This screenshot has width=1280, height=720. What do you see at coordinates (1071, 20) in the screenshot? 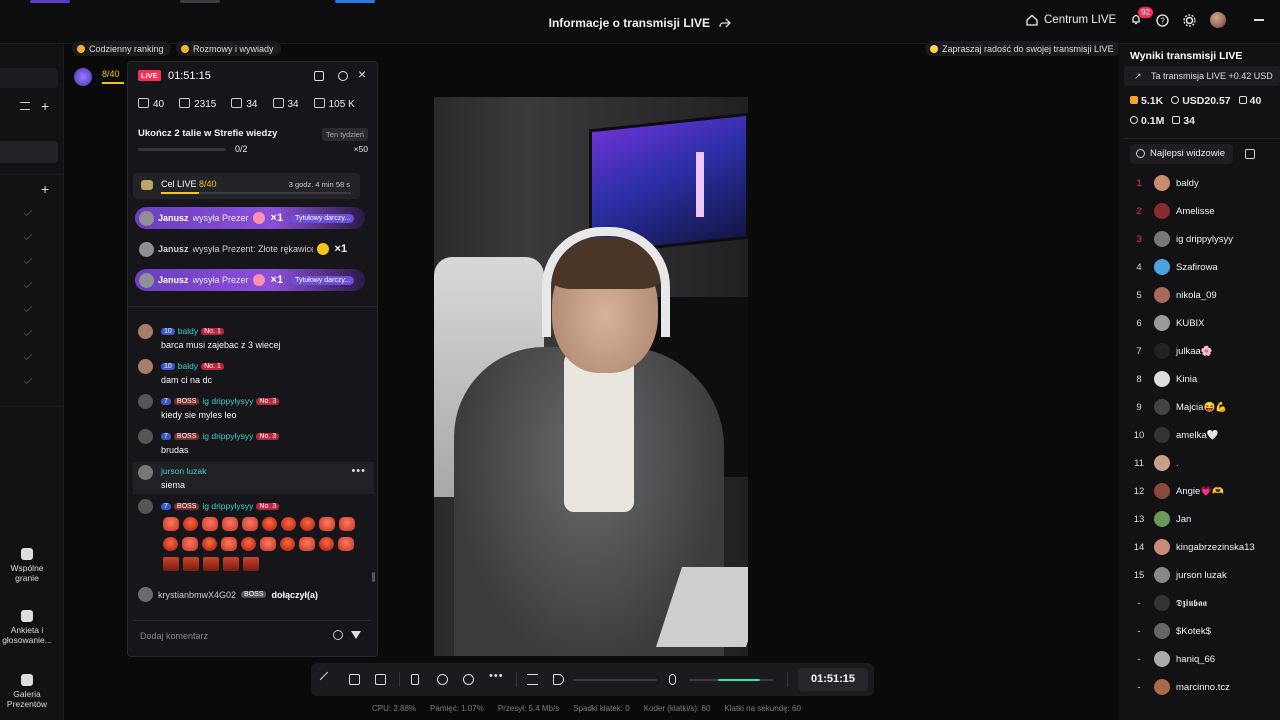
I see `centrum-live-button: Centrum LIVE` at bounding box center [1071, 20].